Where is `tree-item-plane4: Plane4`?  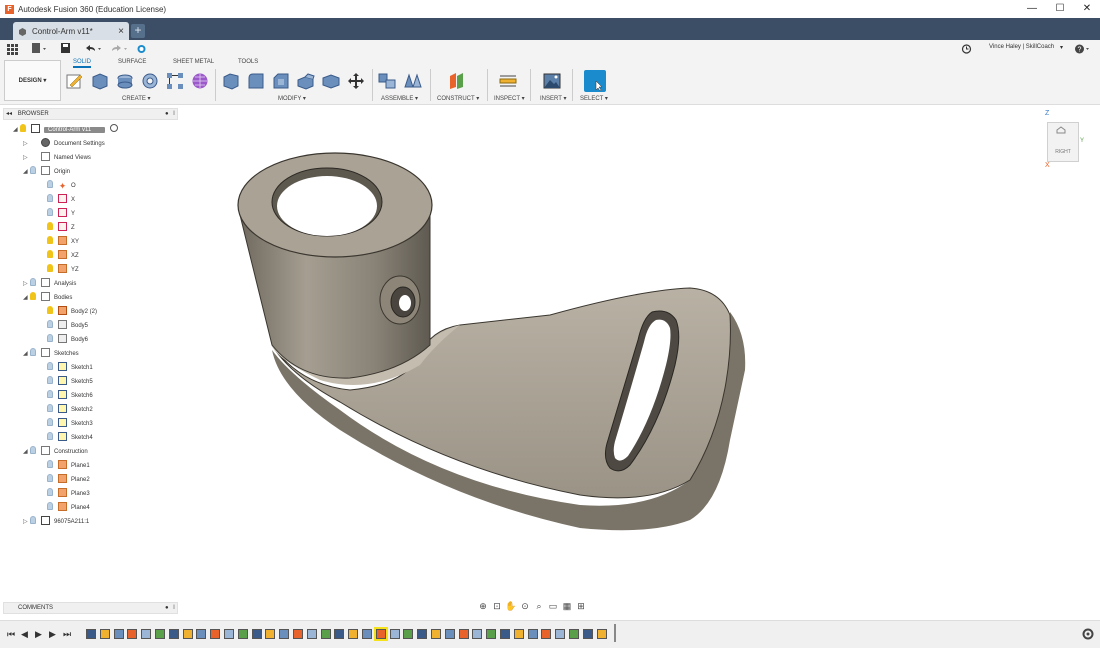
tree-item-plane4: Plane4 is located at coordinates (65, 508).